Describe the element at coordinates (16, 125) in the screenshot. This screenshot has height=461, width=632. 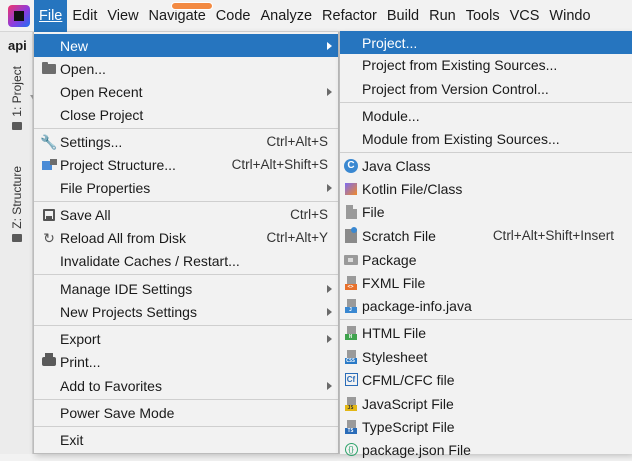
I see `project-tab-icon` at that location.